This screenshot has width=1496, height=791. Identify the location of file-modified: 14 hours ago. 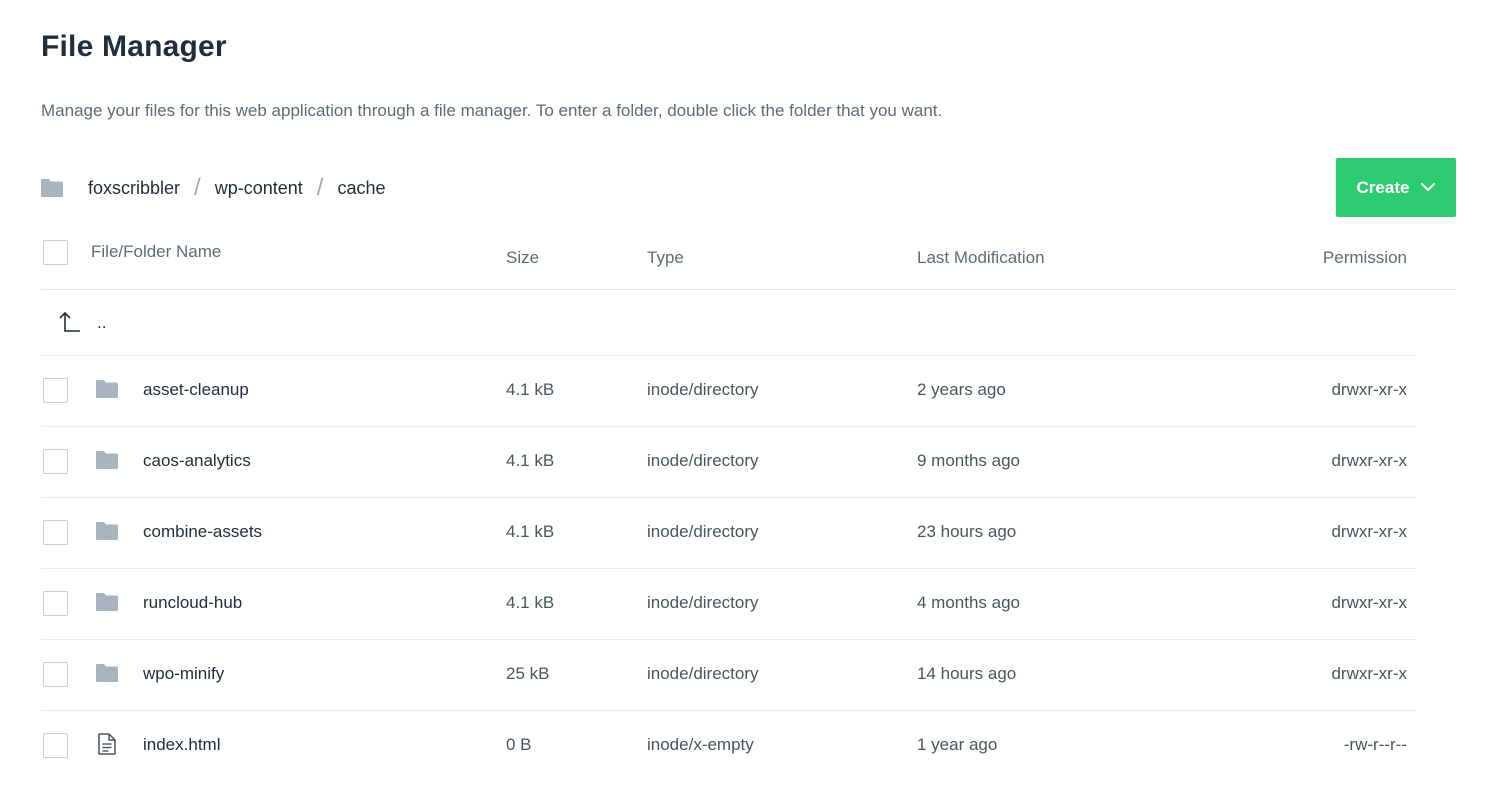
(967, 673).